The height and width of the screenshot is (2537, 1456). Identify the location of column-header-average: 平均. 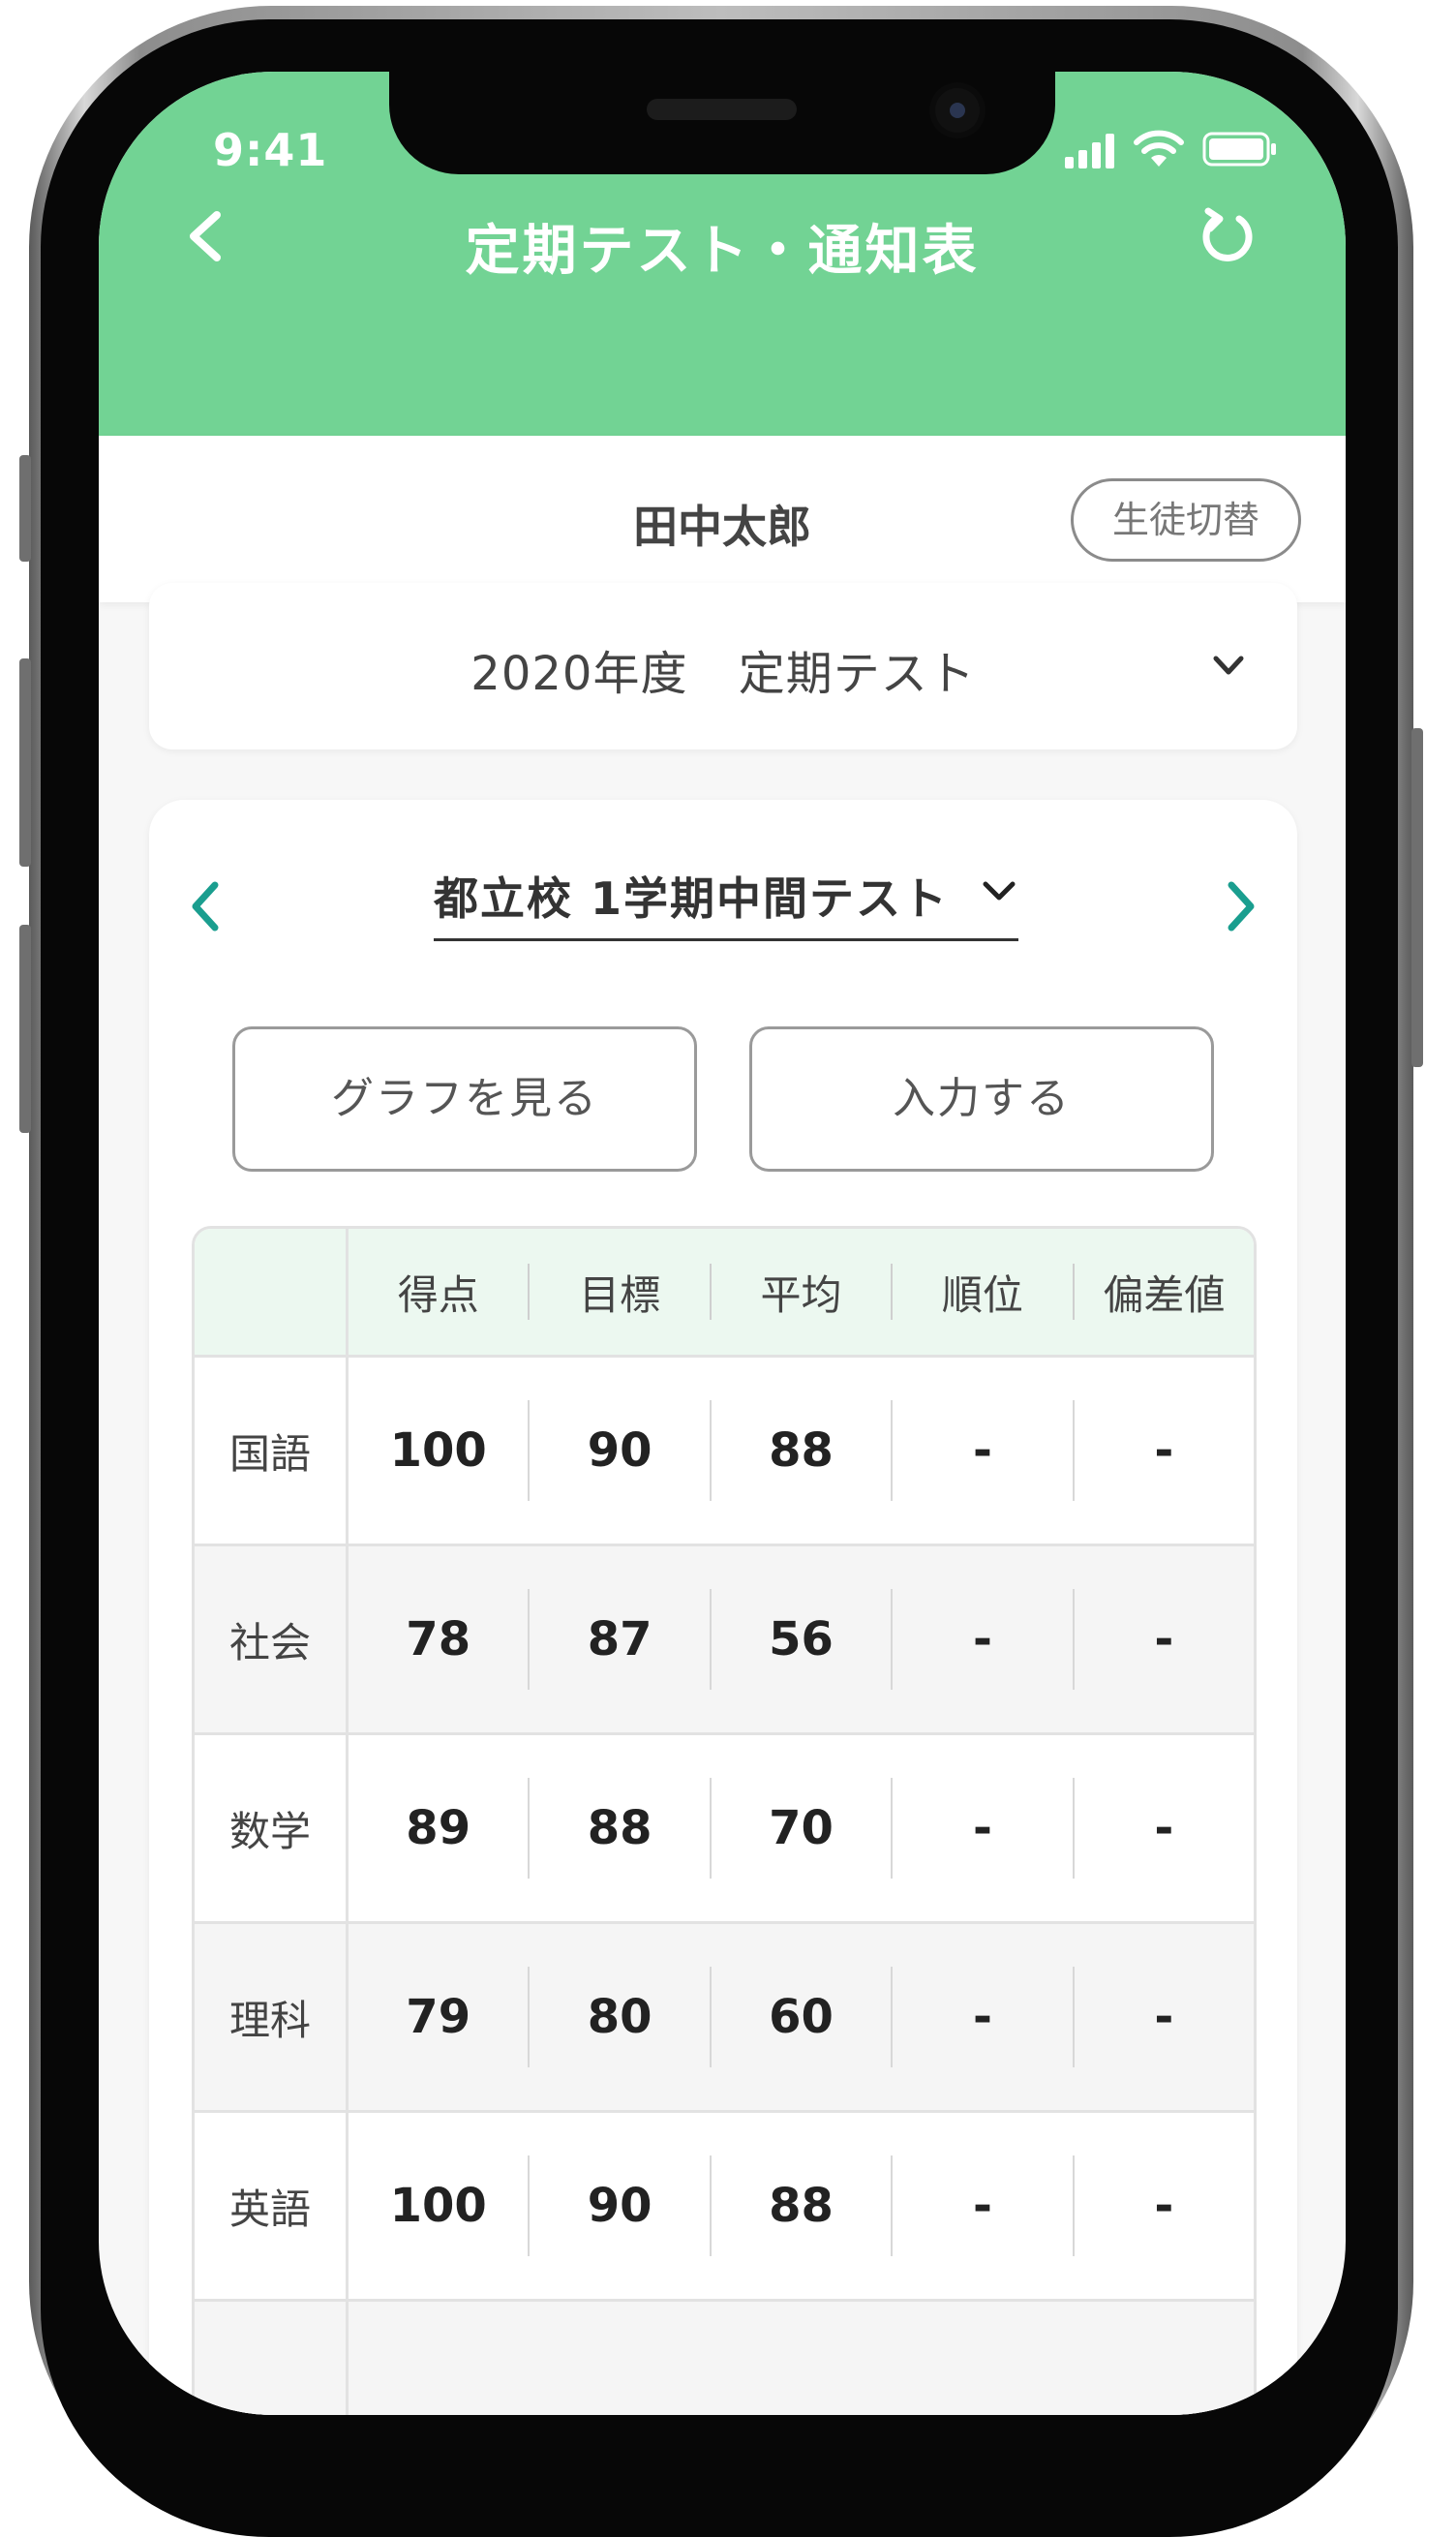
(803, 1292).